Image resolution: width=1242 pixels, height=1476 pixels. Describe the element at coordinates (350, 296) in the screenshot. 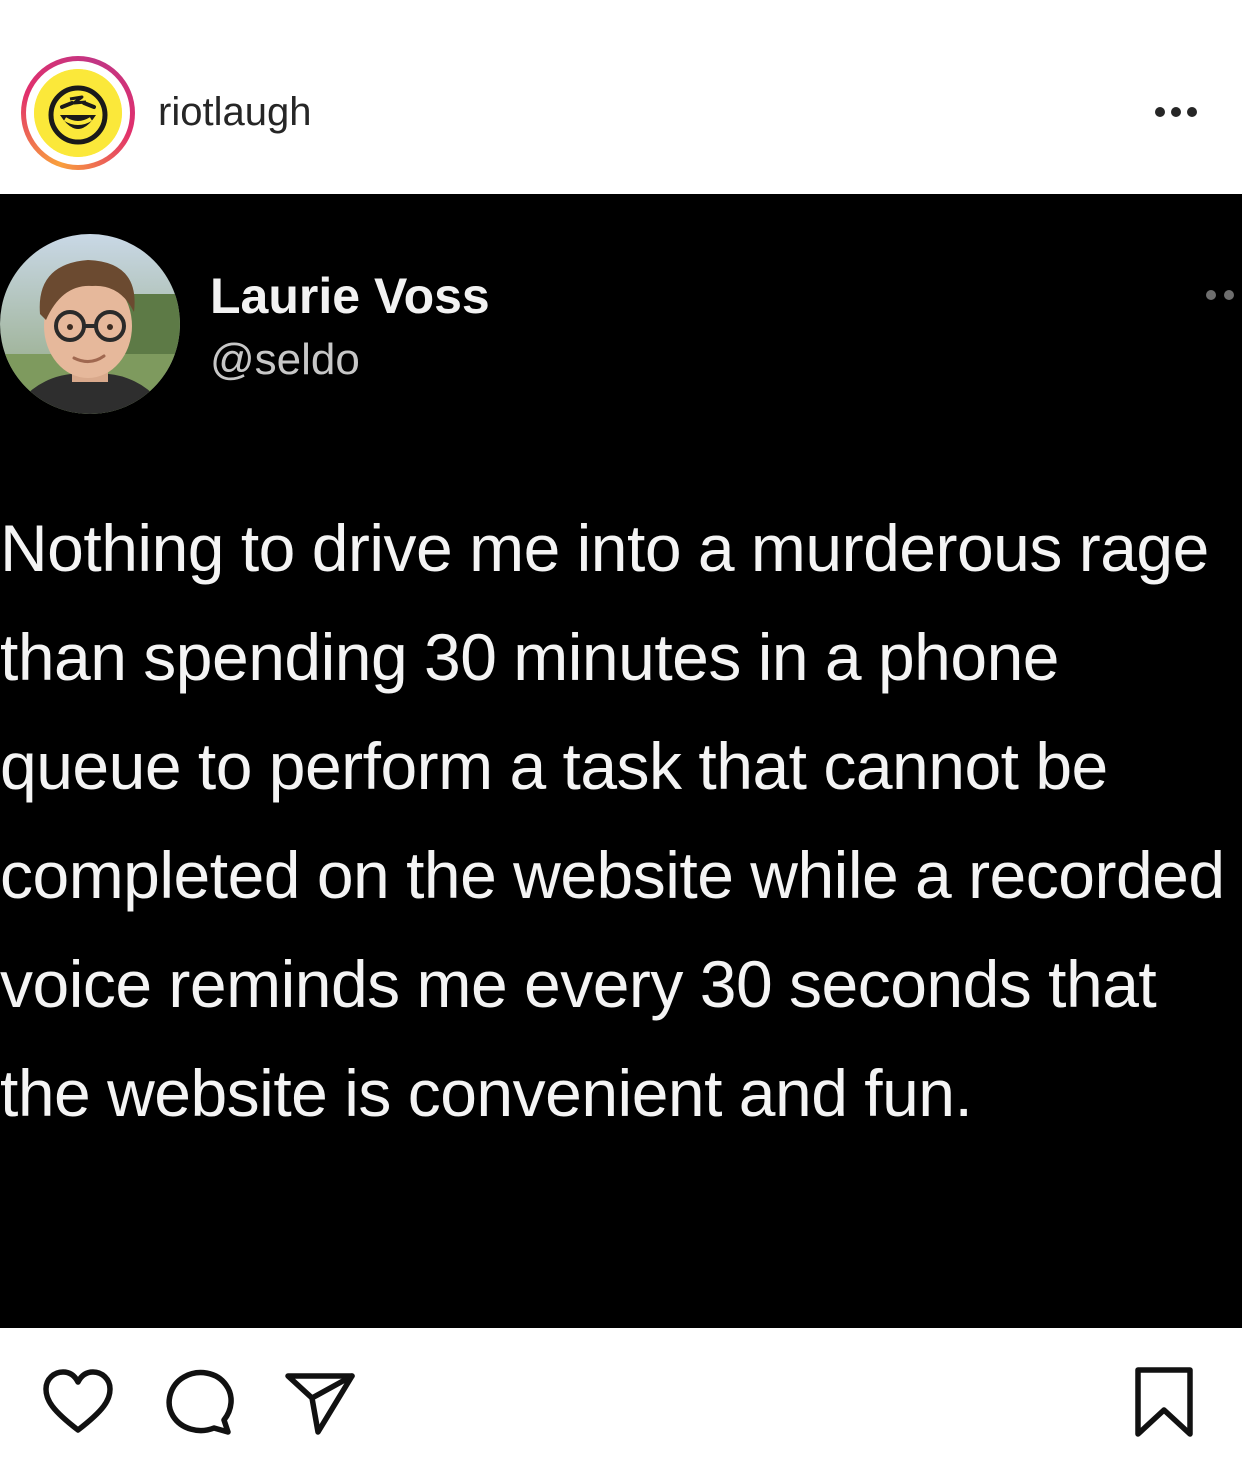

I see `tweet-author-name: Laurie Voss` at that location.